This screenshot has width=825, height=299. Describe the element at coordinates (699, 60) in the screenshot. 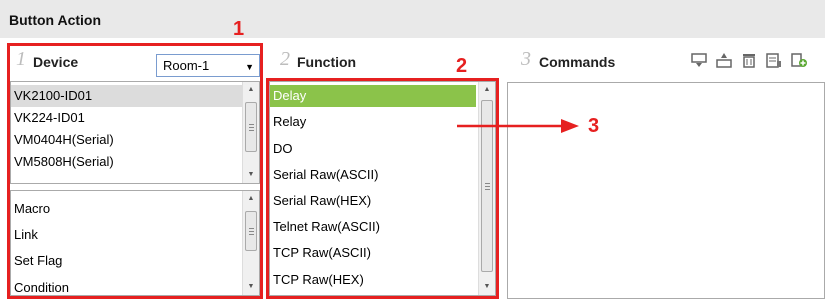

I see `move-down-icon` at that location.